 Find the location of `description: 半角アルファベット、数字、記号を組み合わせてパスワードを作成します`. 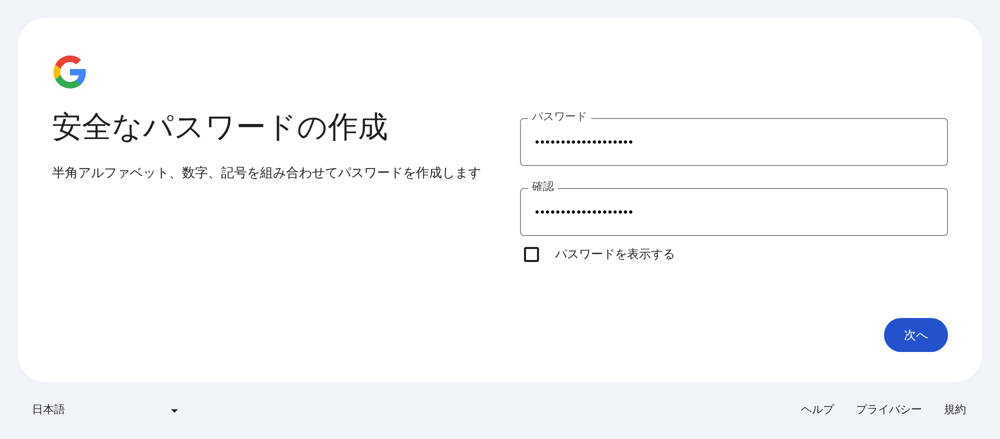

description: 半角アルファベット、数字、記号を組み合わせてパスワードを作成します is located at coordinates (267, 173).